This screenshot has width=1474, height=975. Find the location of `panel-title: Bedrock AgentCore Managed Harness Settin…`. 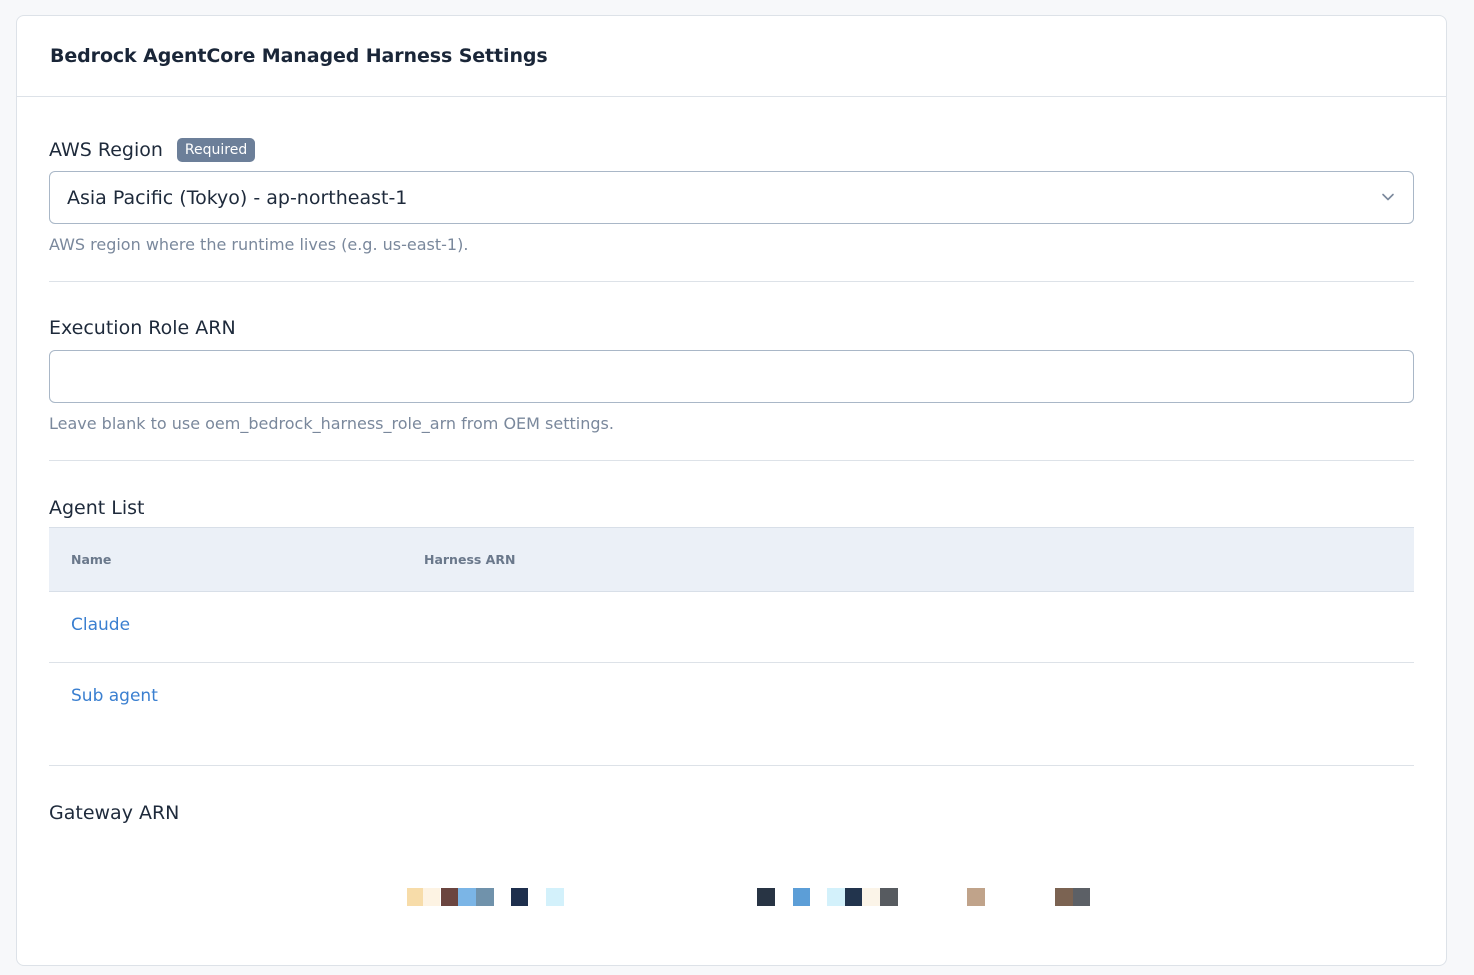

panel-title: Bedrock AgentCore Managed Harness Settin… is located at coordinates (299, 56).